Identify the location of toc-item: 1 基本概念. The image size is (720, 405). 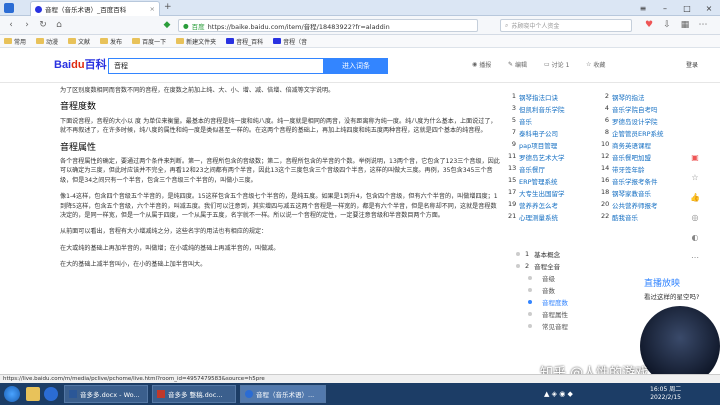
(576, 254).